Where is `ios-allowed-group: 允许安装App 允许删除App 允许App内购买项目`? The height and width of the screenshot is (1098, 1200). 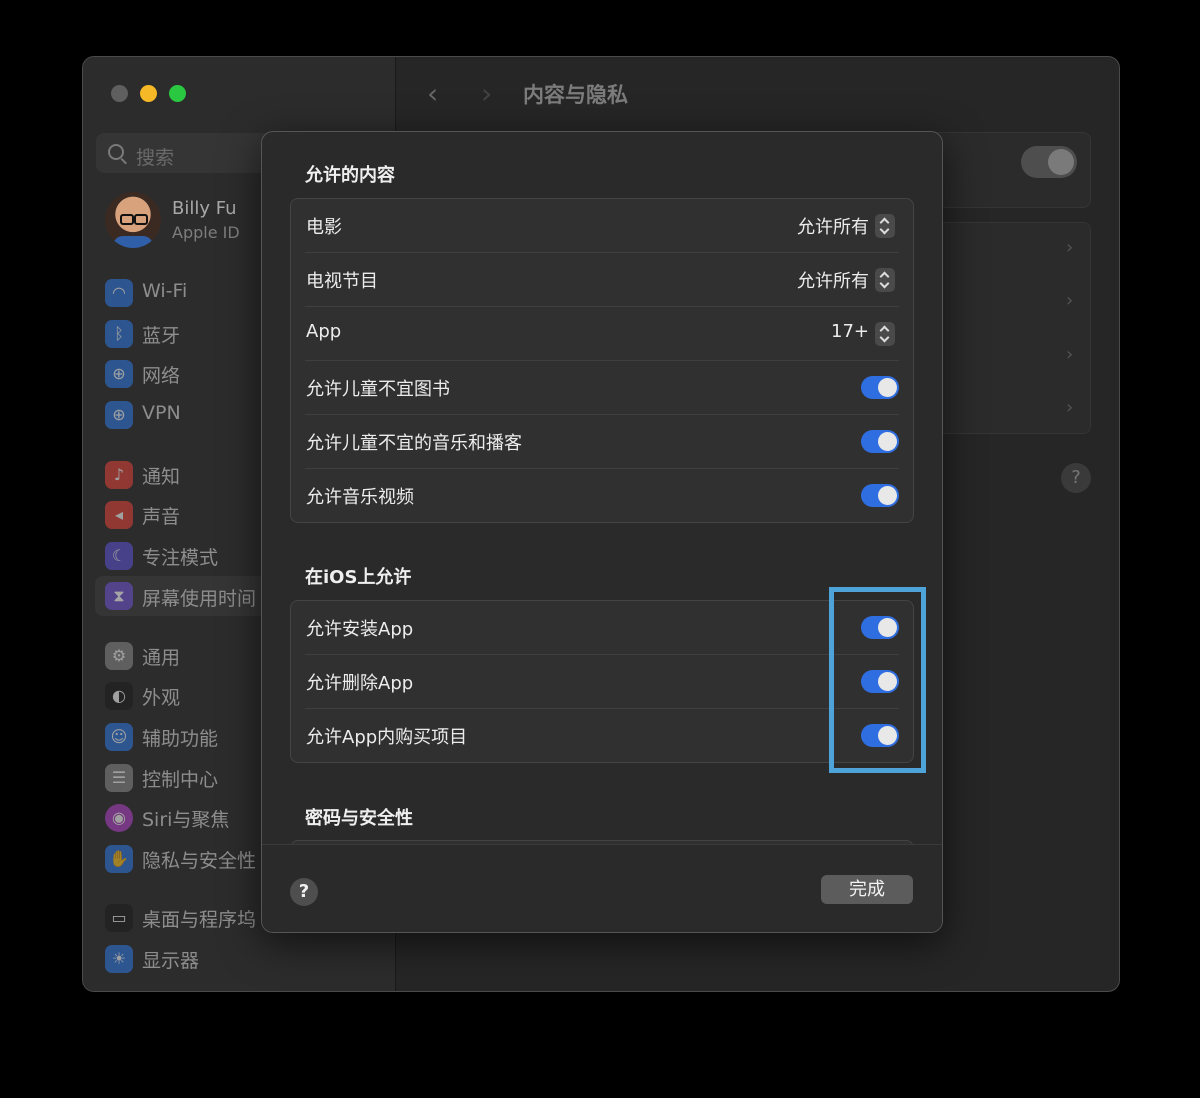 ios-allowed-group: 允许安装App 允许删除App 允许App内购买项目 is located at coordinates (602, 681).